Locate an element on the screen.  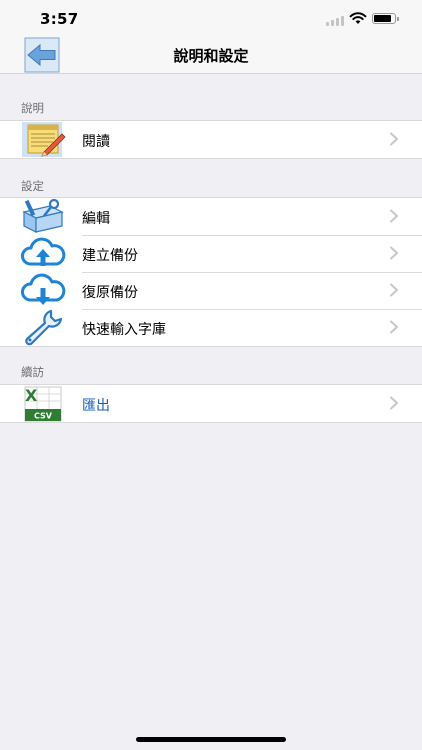
cellular-signal-icon is located at coordinates (336, 21).